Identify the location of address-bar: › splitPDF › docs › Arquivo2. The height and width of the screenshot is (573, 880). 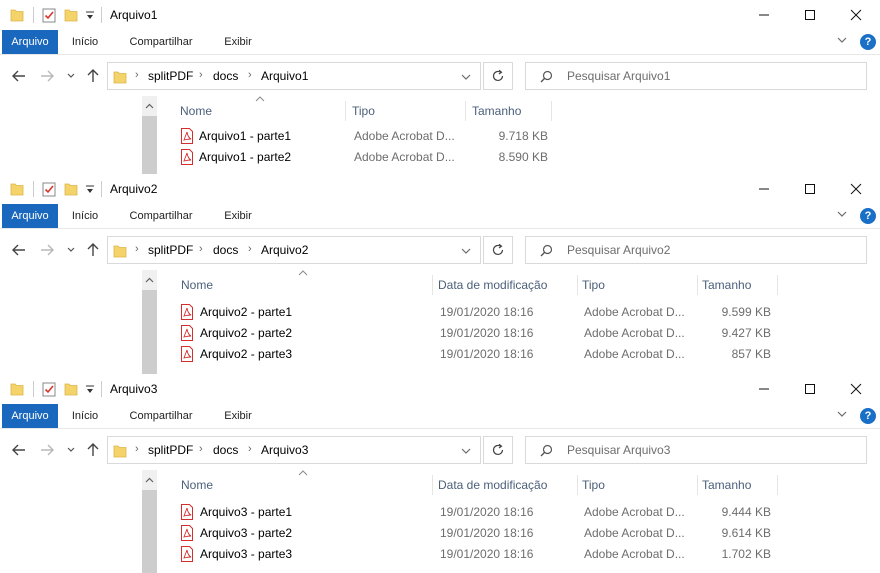
(294, 250).